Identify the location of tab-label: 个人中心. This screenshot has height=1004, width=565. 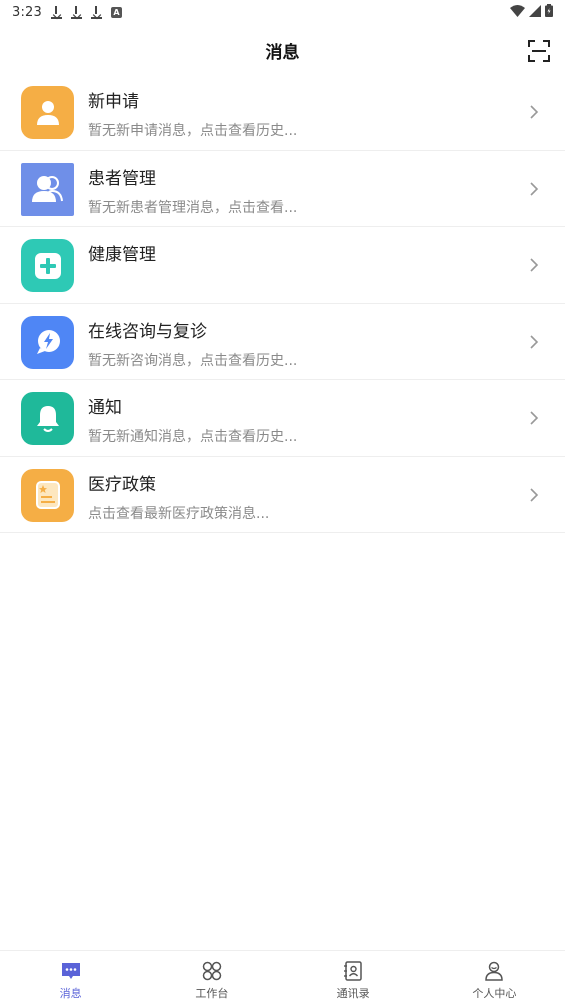
(494, 993).